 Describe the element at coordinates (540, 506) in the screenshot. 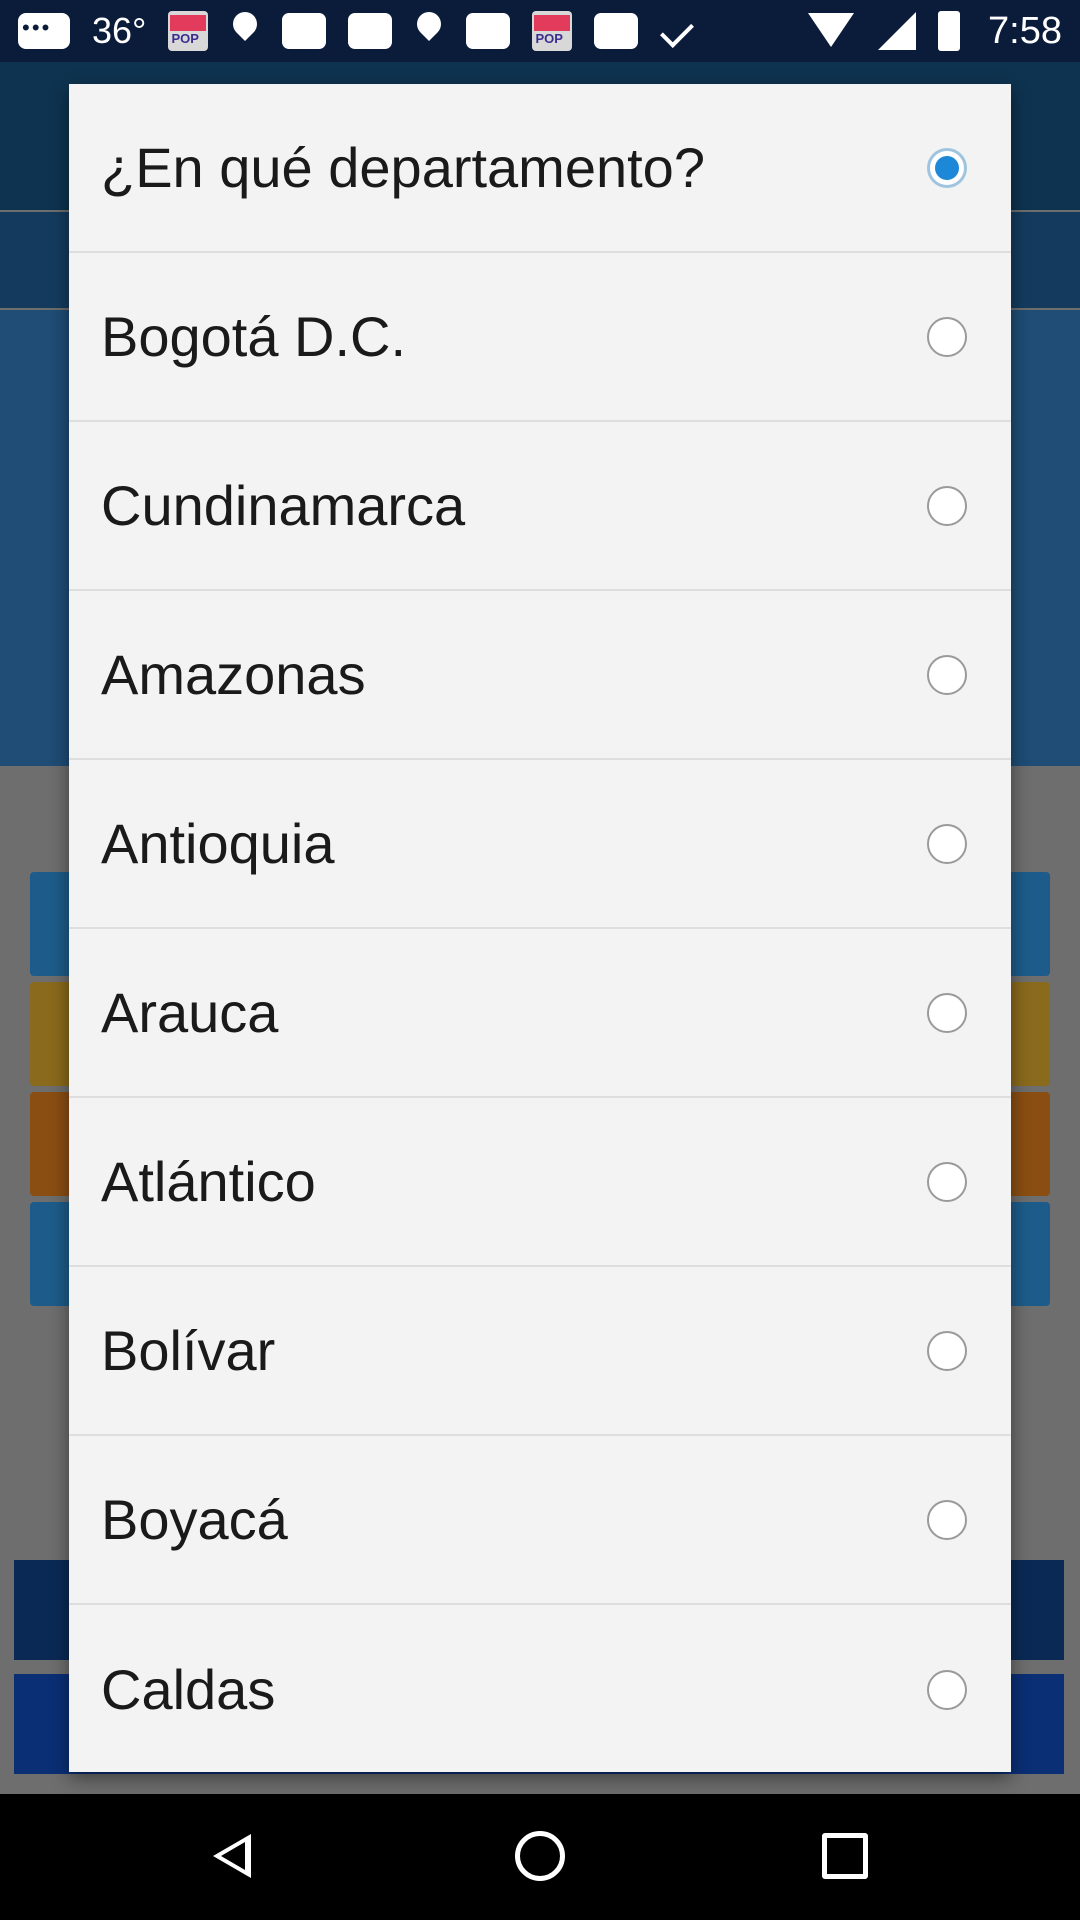

I see `option-item: Cundinamarca` at that location.